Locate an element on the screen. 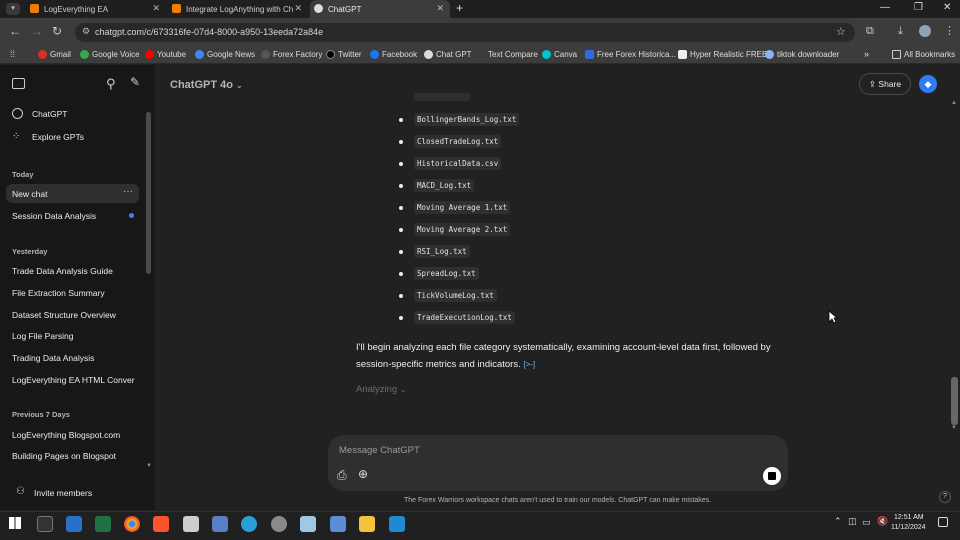  model-selector: ChatGPT 4o ⌄ is located at coordinates (206, 85).